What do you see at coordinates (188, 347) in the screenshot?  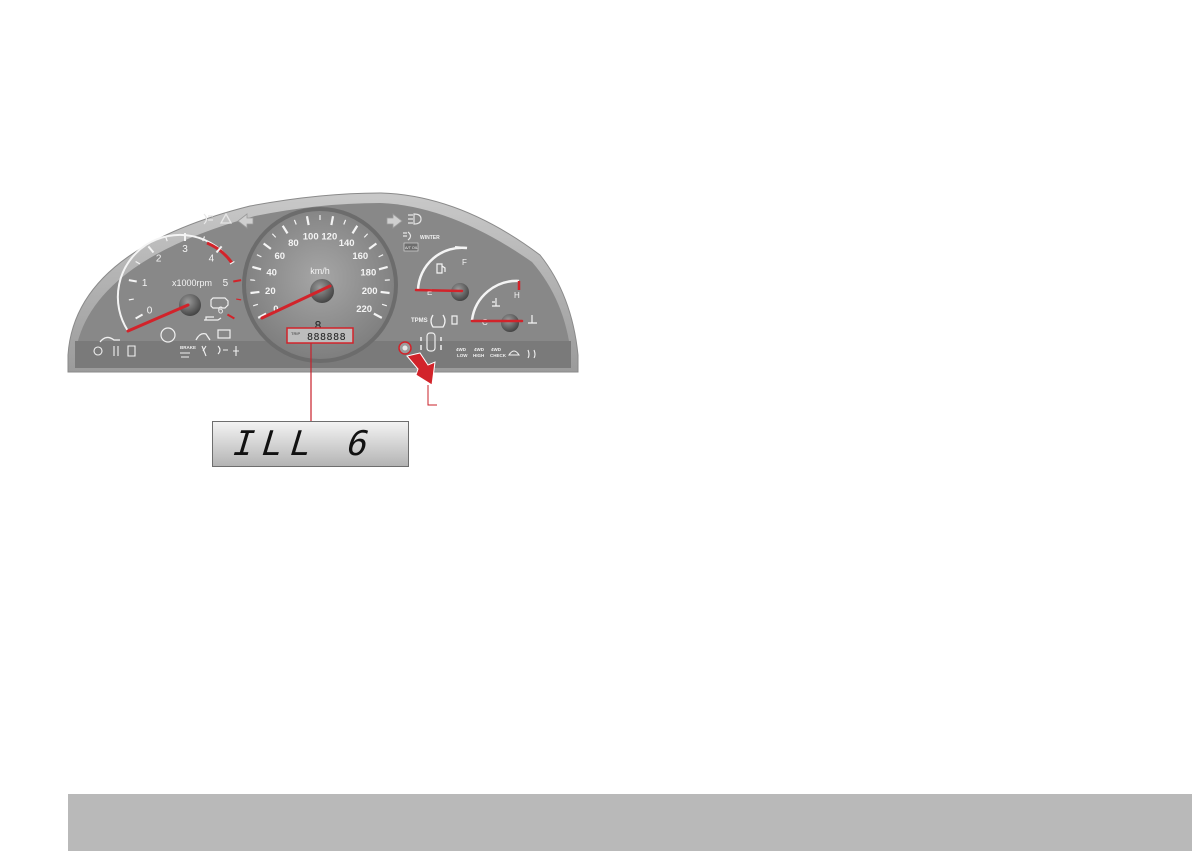 I see `brake-label: BRAKE` at bounding box center [188, 347].